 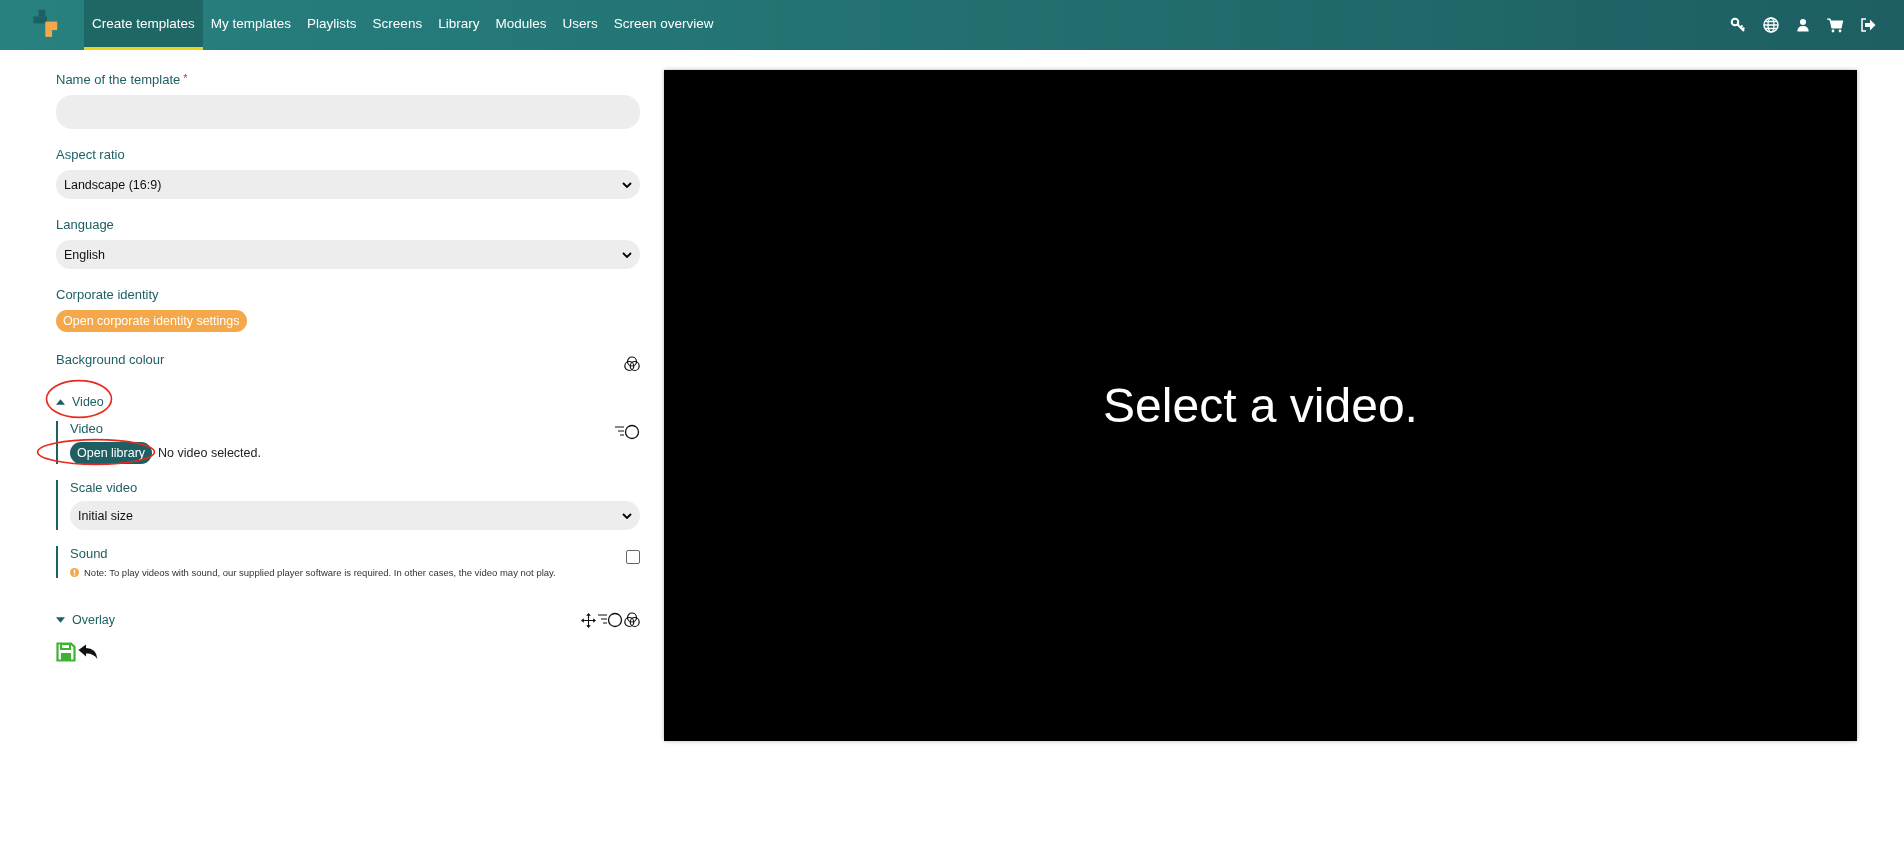 I want to click on field-label: Corporate identity, so click(x=108, y=294).